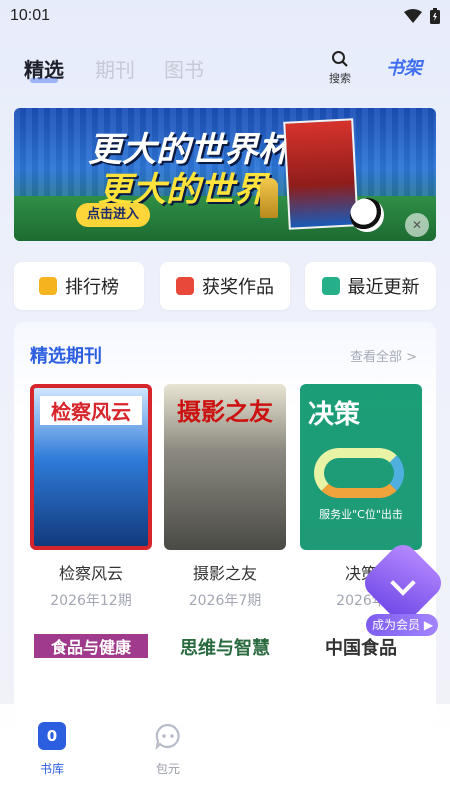  Describe the element at coordinates (225, 16) in the screenshot. I see `status-bar: 10:01` at that location.